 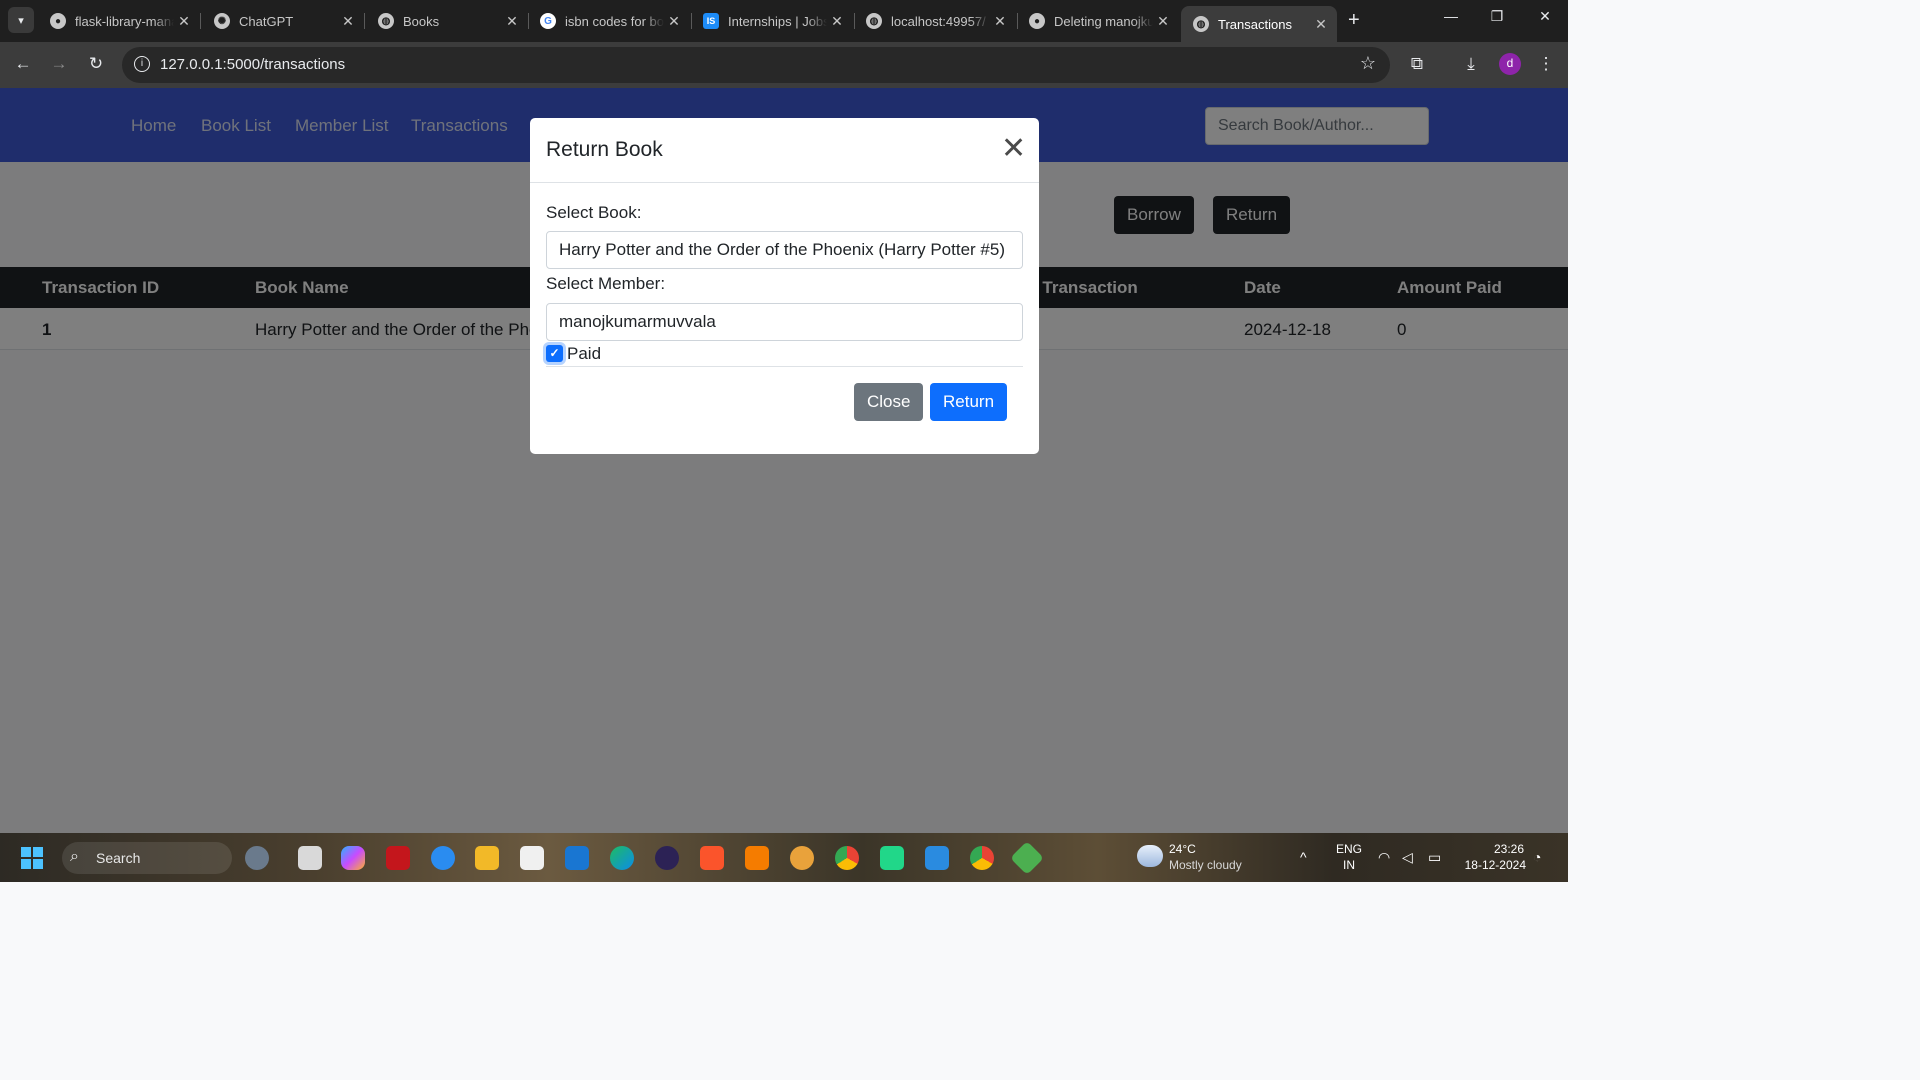 I want to click on tab-github-deleting: ● Deleting manojkumar ✕, so click(x=1098, y=21).